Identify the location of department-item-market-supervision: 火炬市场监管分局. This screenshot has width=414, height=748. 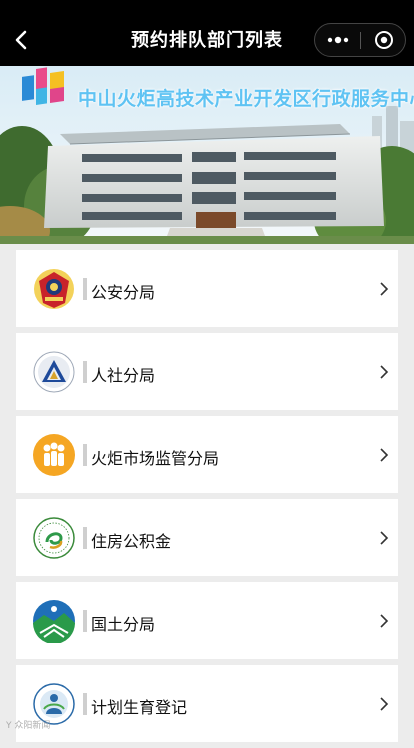
(207, 454).